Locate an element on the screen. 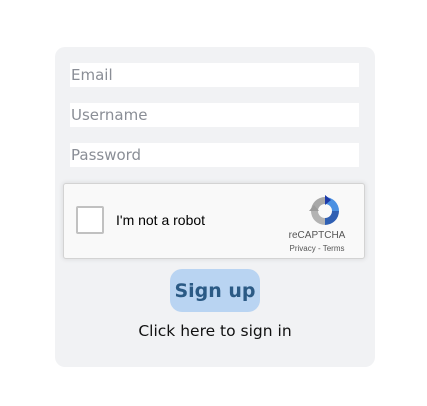  terms-link: Terms is located at coordinates (334, 248).